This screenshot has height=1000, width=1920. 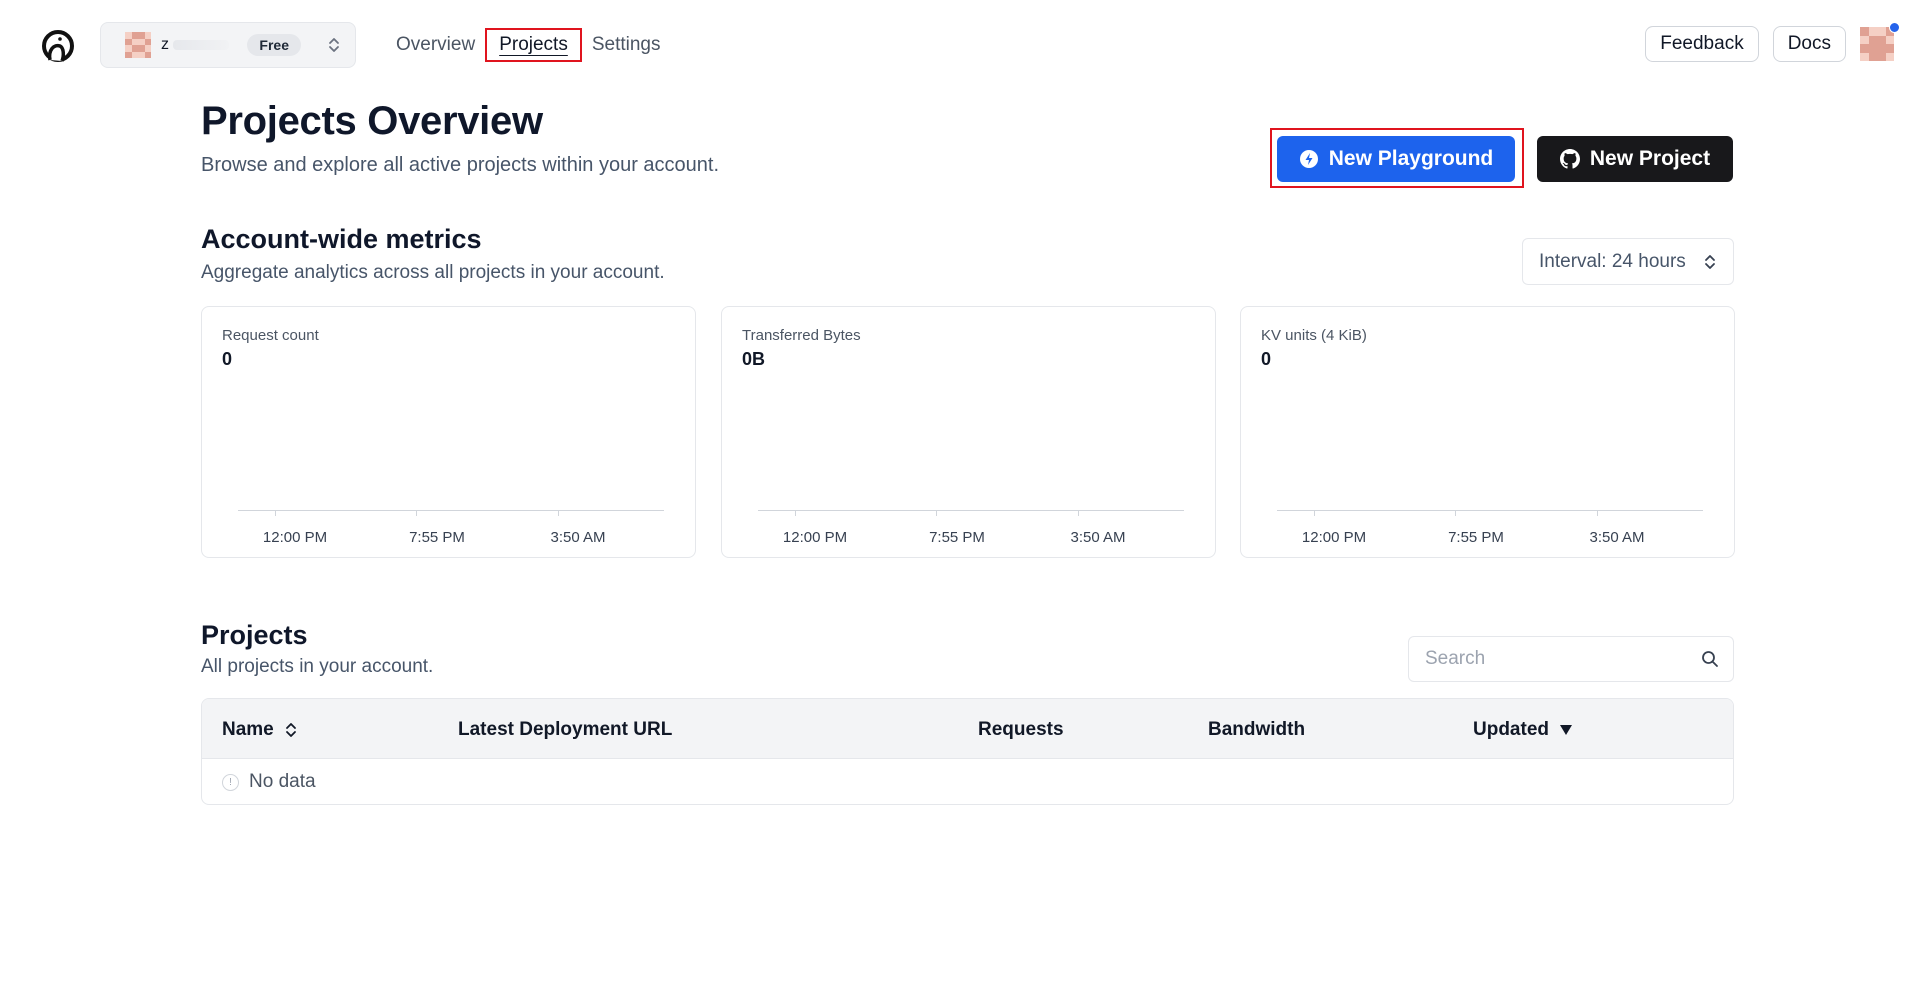 I want to click on org-switcher: z Free, so click(x=228, y=45).